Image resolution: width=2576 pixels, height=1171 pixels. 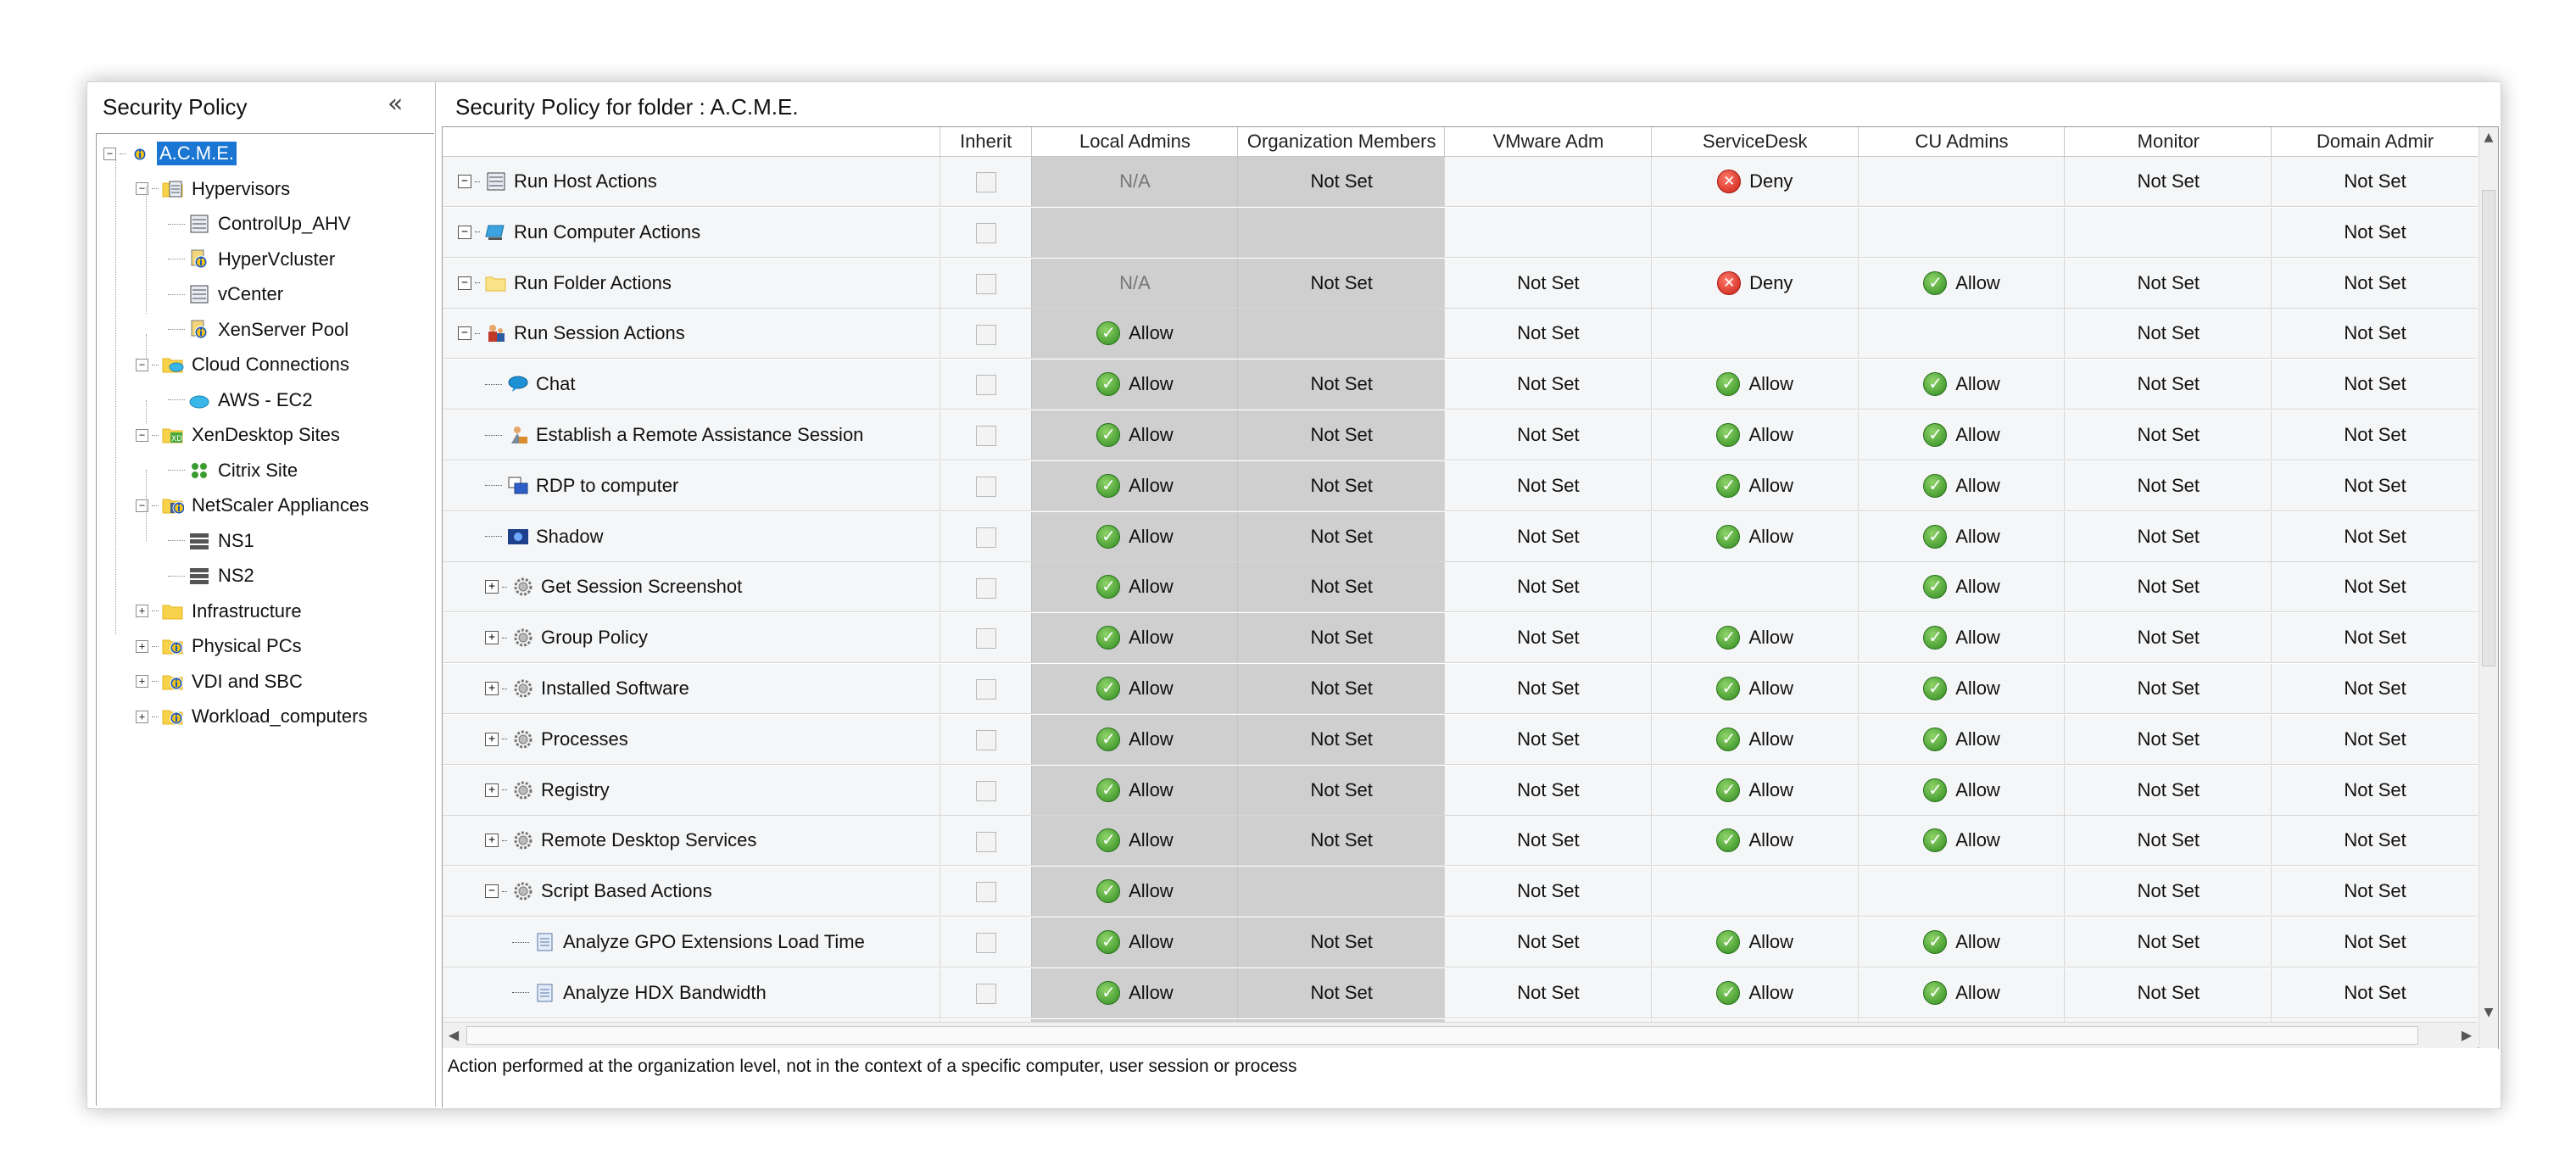 I want to click on scroll-left-icon: ◀, so click(x=454, y=1035).